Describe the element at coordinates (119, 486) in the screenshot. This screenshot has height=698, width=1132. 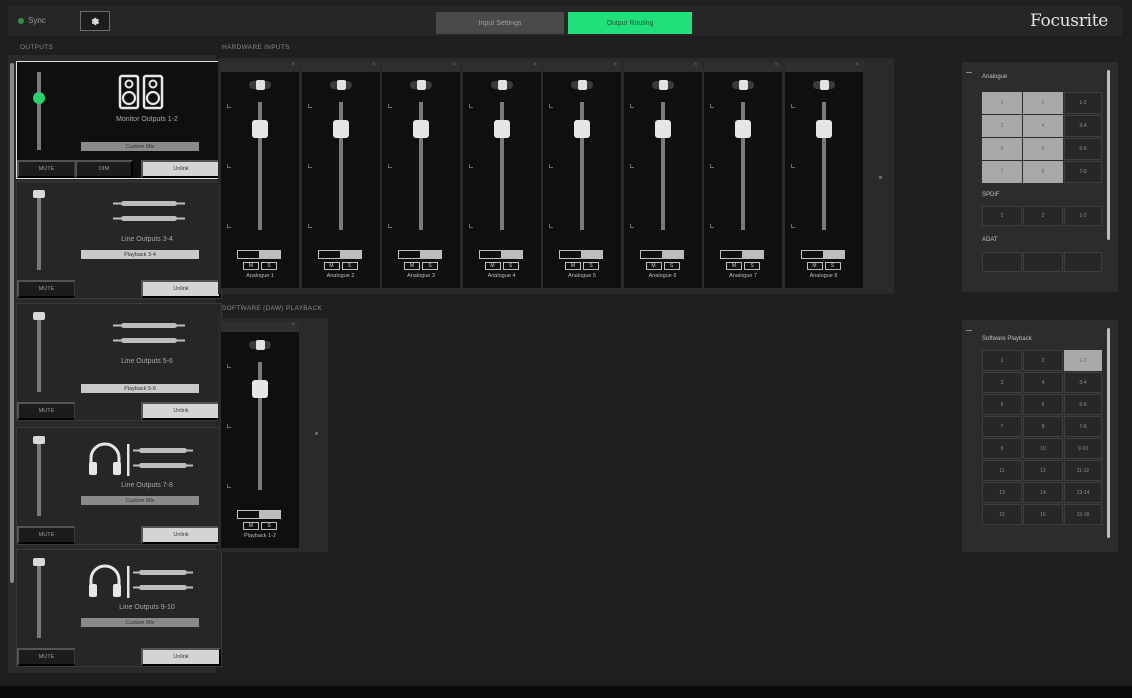
I see `output-line-7-8: Line Outputs 7-8 Custom Mix MUTE Unlink` at that location.